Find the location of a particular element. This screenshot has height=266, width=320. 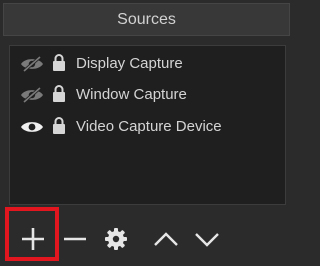

source-row-video-capture-device: Video Capture Device is located at coordinates (147, 126).